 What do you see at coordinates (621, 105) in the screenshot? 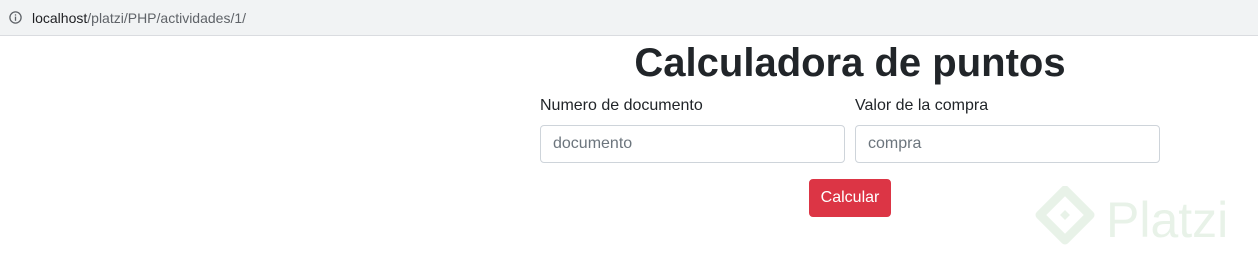
I see `document-number-label: Numero de documento` at bounding box center [621, 105].